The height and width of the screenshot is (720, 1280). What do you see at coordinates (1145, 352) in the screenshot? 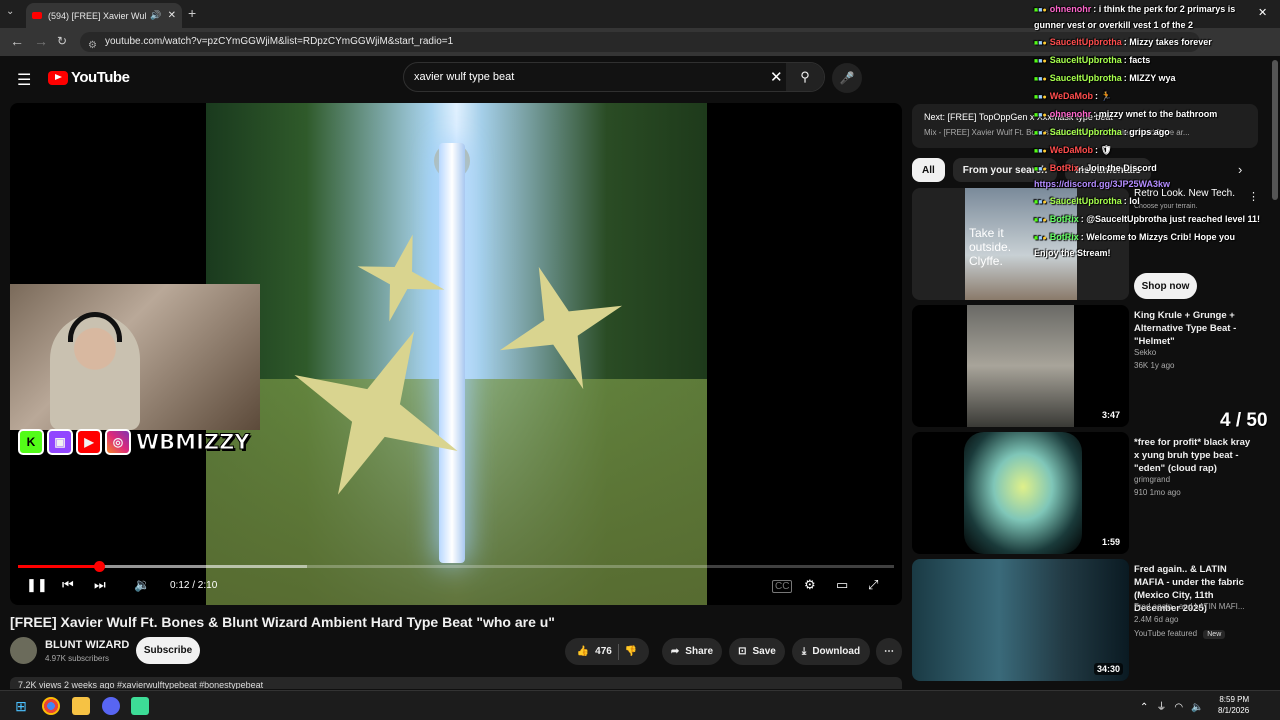
I see `recommendation-channel: Sekko` at bounding box center [1145, 352].